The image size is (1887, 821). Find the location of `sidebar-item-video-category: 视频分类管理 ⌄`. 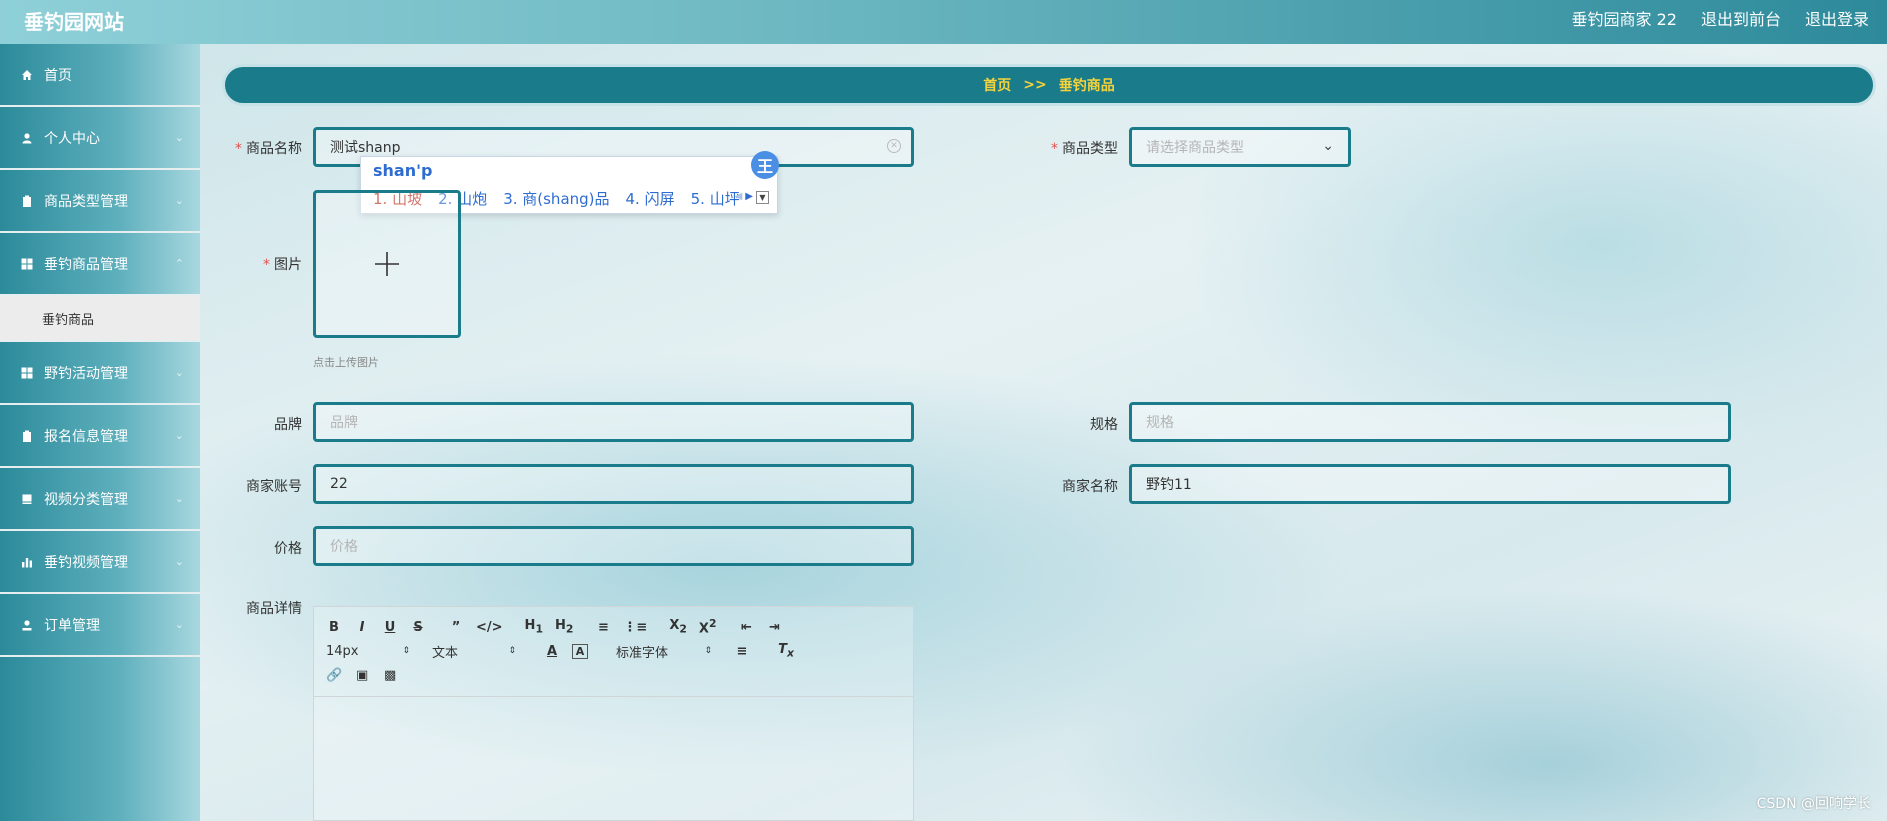

sidebar-item-video-category: 视频分类管理 ⌄ is located at coordinates (100, 499).